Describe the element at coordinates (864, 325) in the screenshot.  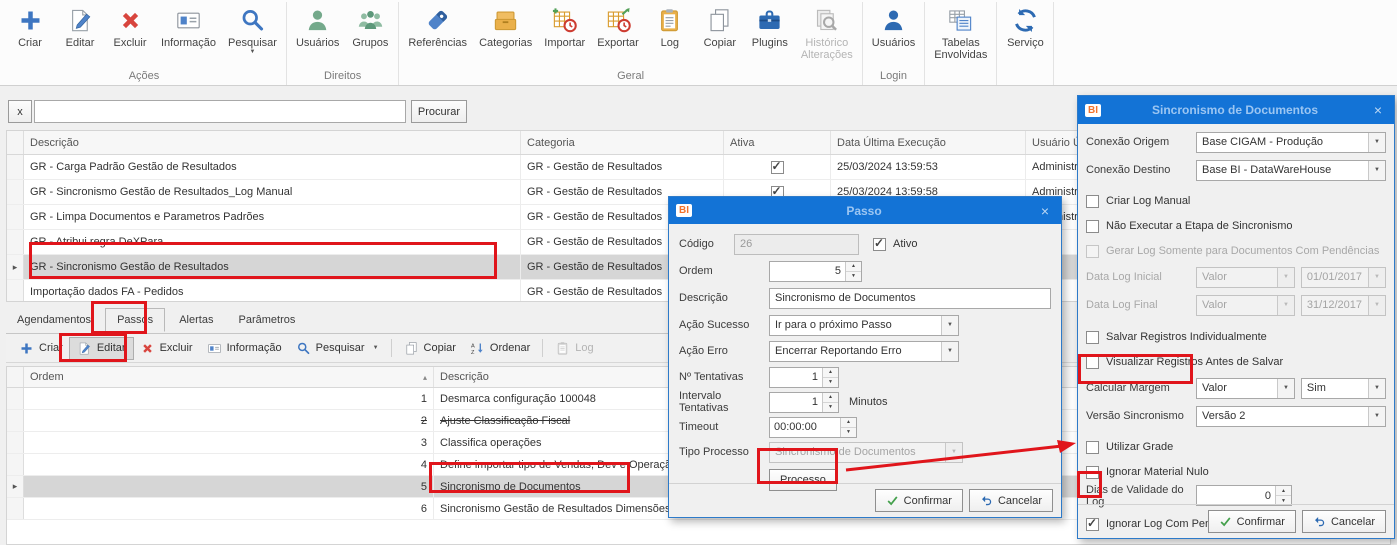
I see `acao-sucesso-select: Ir para o próximo Passo ▼` at that location.